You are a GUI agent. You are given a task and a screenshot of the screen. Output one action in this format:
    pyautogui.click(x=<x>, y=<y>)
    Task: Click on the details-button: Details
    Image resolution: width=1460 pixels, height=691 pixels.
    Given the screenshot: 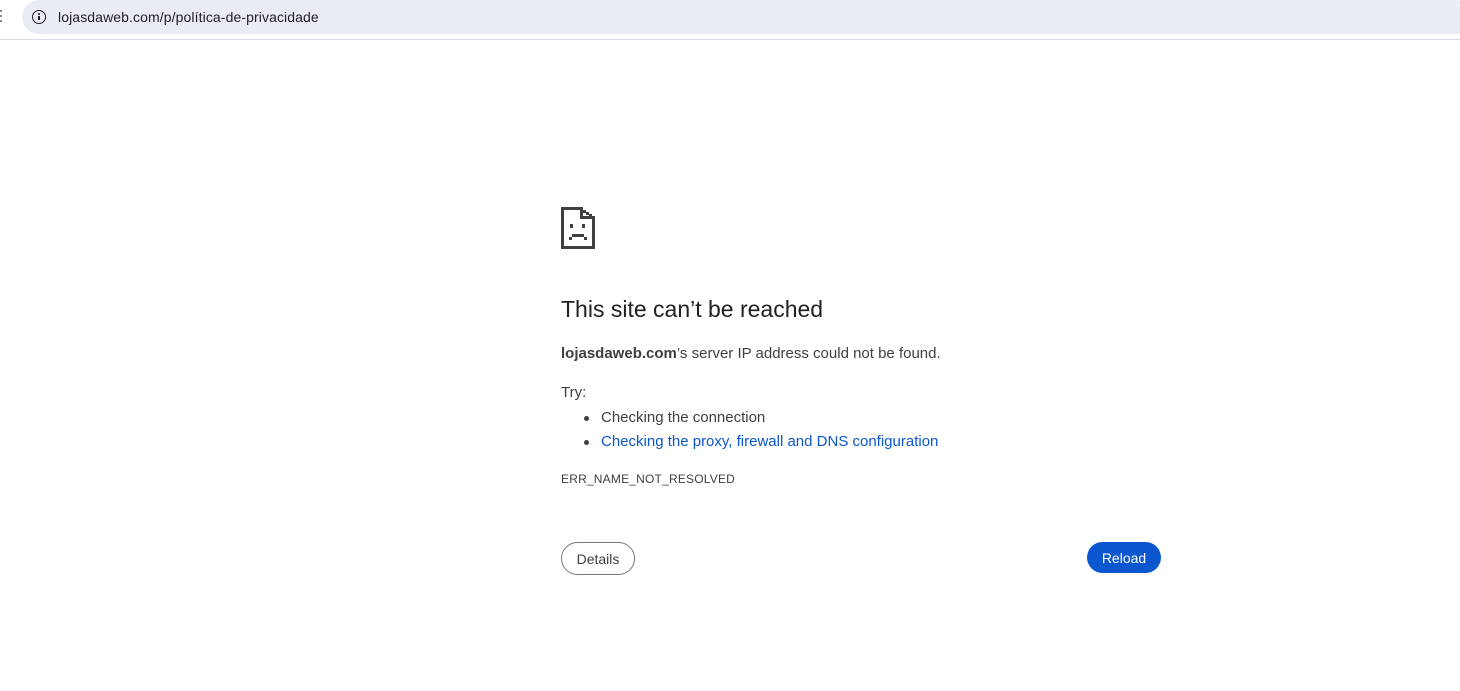 What is the action you would take?
    pyautogui.click(x=598, y=558)
    